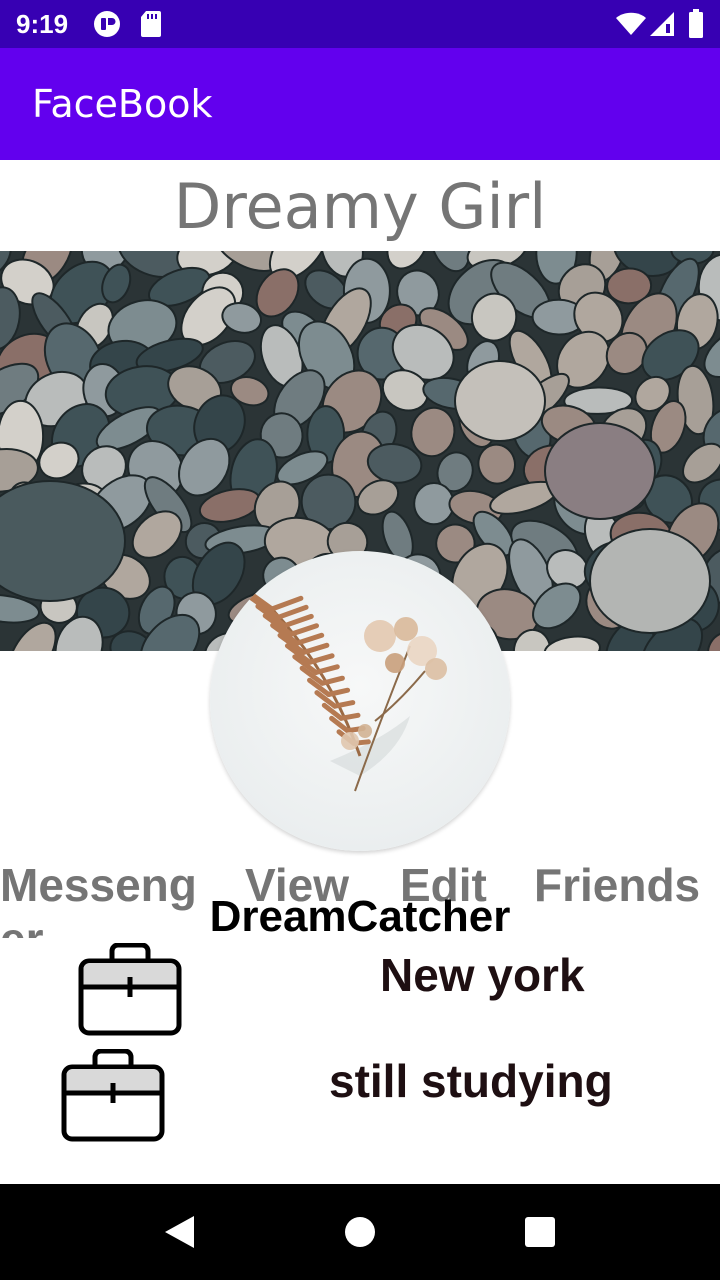 The height and width of the screenshot is (1280, 720). What do you see at coordinates (696, 23) in the screenshot?
I see `battery-icon` at bounding box center [696, 23].